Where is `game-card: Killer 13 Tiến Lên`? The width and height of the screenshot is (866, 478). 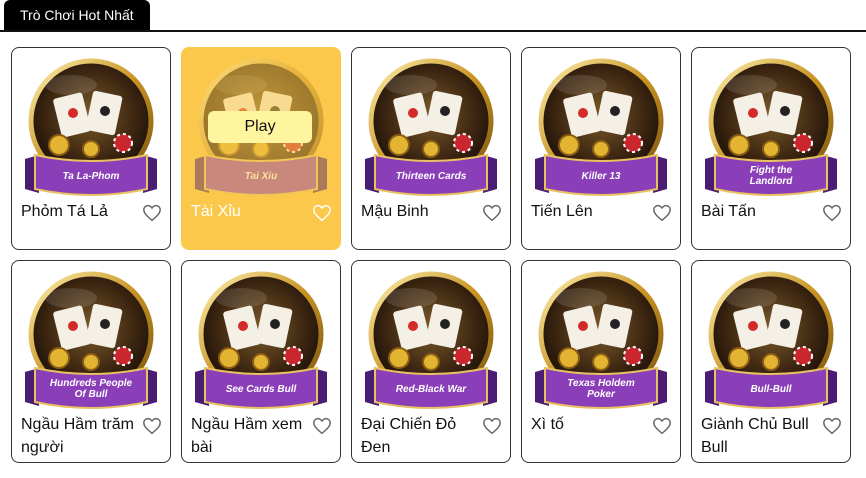 game-card: Killer 13 Tiến Lên is located at coordinates (601, 148).